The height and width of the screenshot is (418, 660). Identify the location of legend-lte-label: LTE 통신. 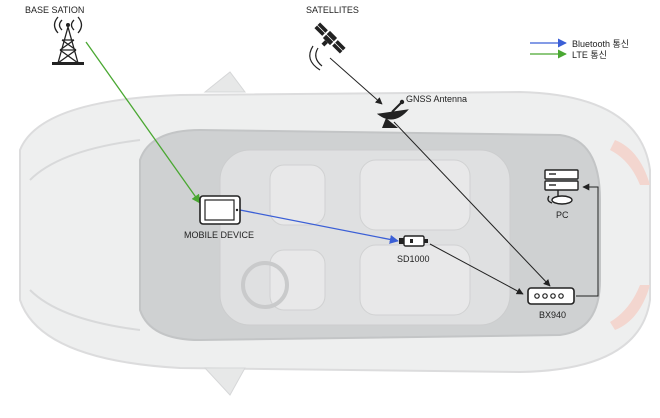
(589, 55).